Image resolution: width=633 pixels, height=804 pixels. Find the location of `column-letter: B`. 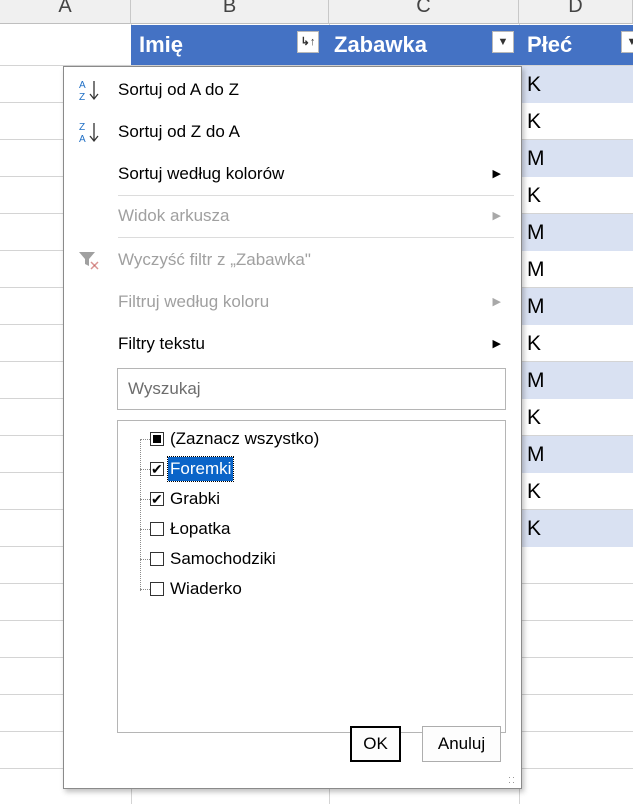

column-letter: B is located at coordinates (229, 8).